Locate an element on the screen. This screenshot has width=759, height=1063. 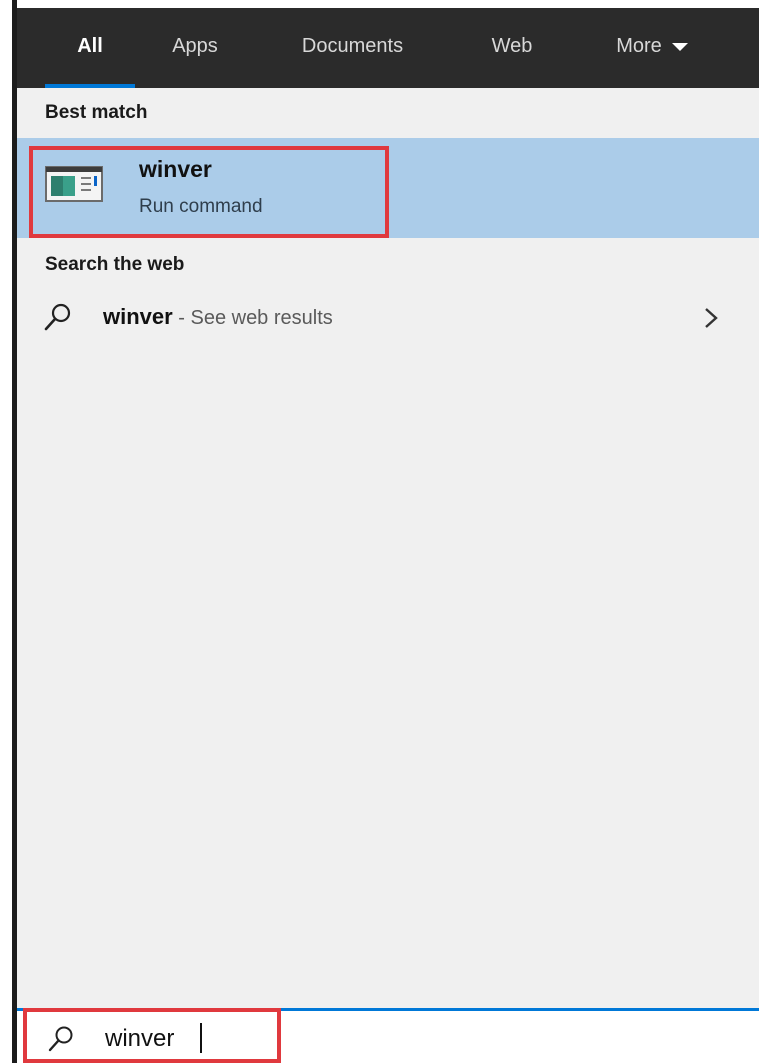
annotation-box-search-input is located at coordinates (152, 1035).